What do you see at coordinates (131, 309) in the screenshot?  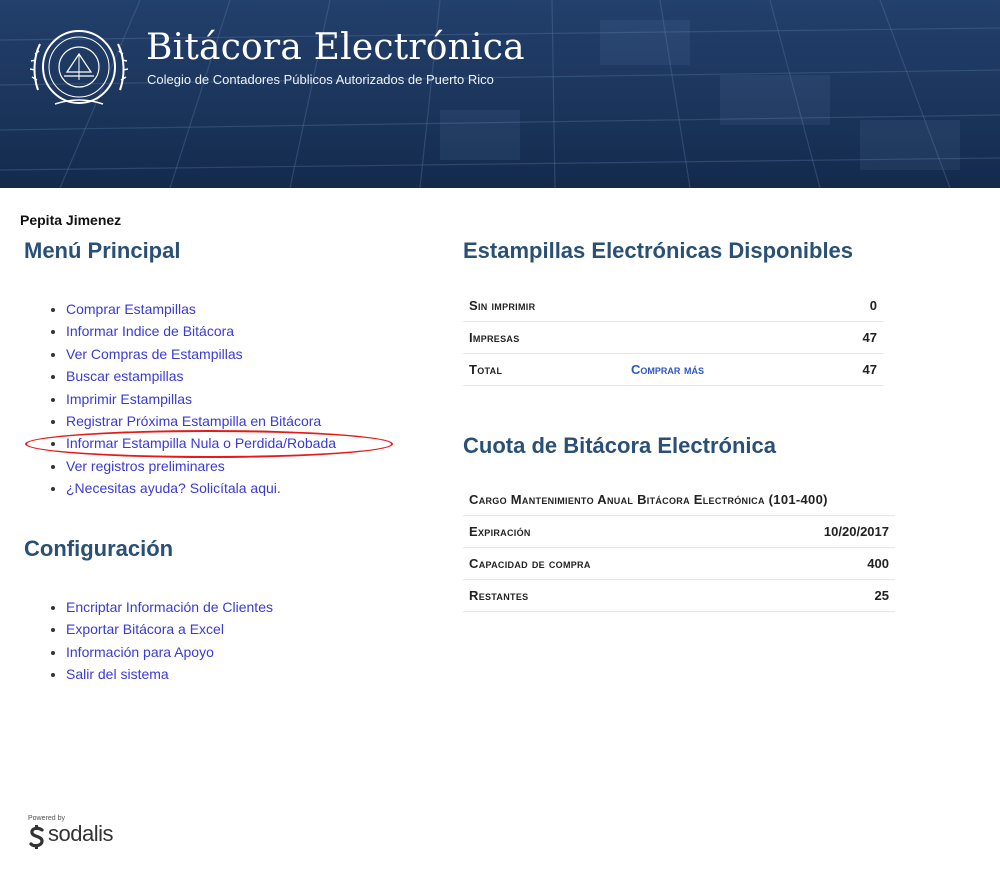 I see `buy-stamps-link: Comprar Estampillas` at bounding box center [131, 309].